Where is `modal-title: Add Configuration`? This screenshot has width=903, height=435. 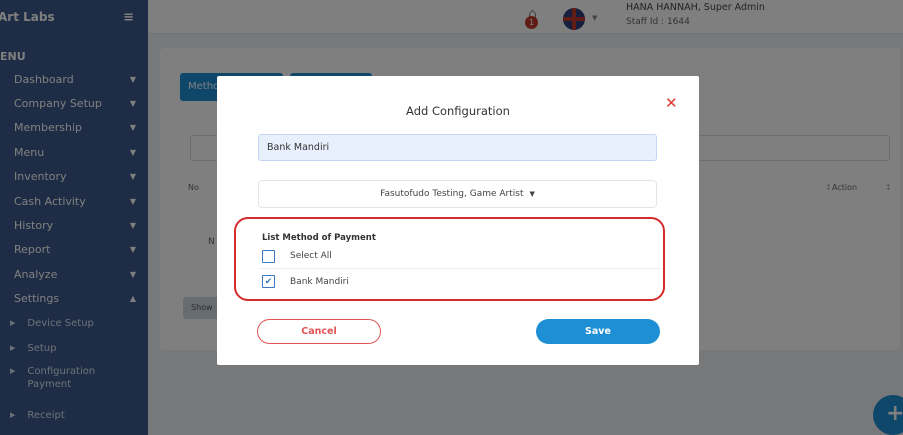 modal-title: Add Configuration is located at coordinates (458, 111).